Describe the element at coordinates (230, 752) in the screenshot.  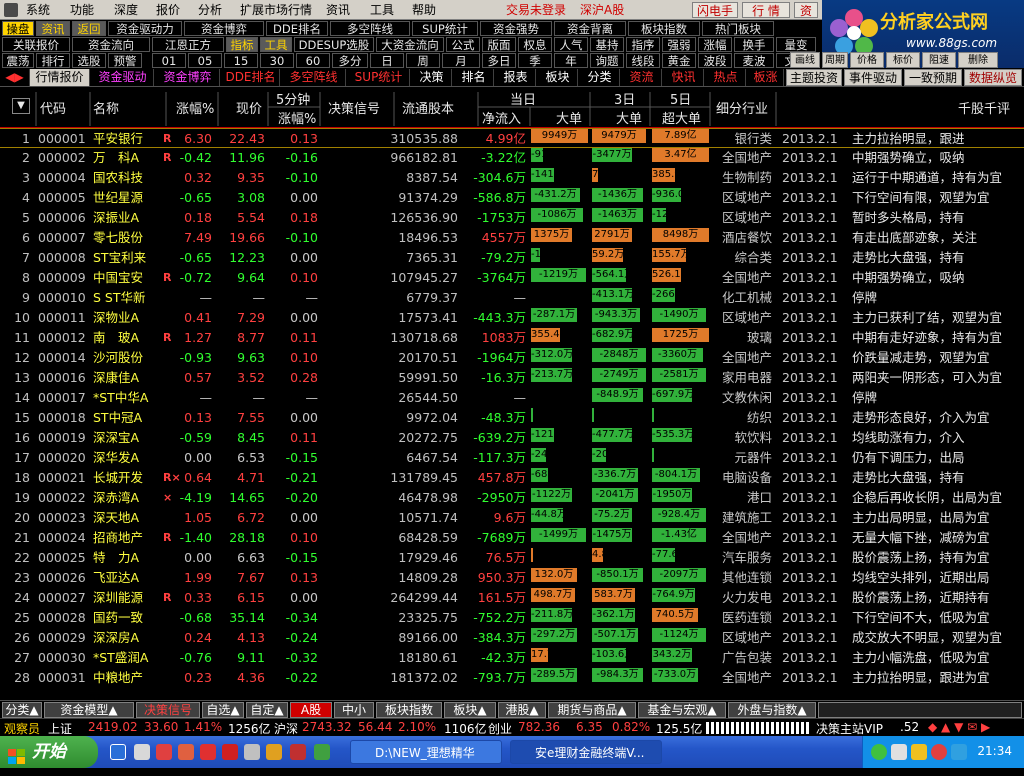
I see `app-red3-icon` at that location.